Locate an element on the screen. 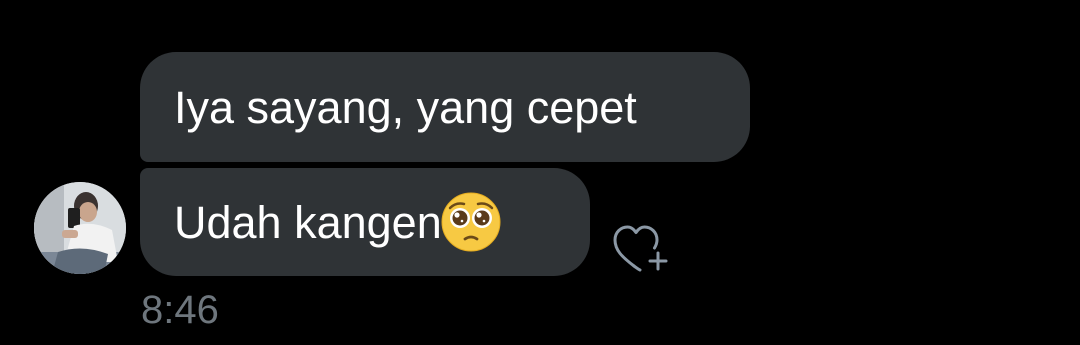 The image size is (1080, 345). message-text: Iya sayang, yang cepet is located at coordinates (405, 107).